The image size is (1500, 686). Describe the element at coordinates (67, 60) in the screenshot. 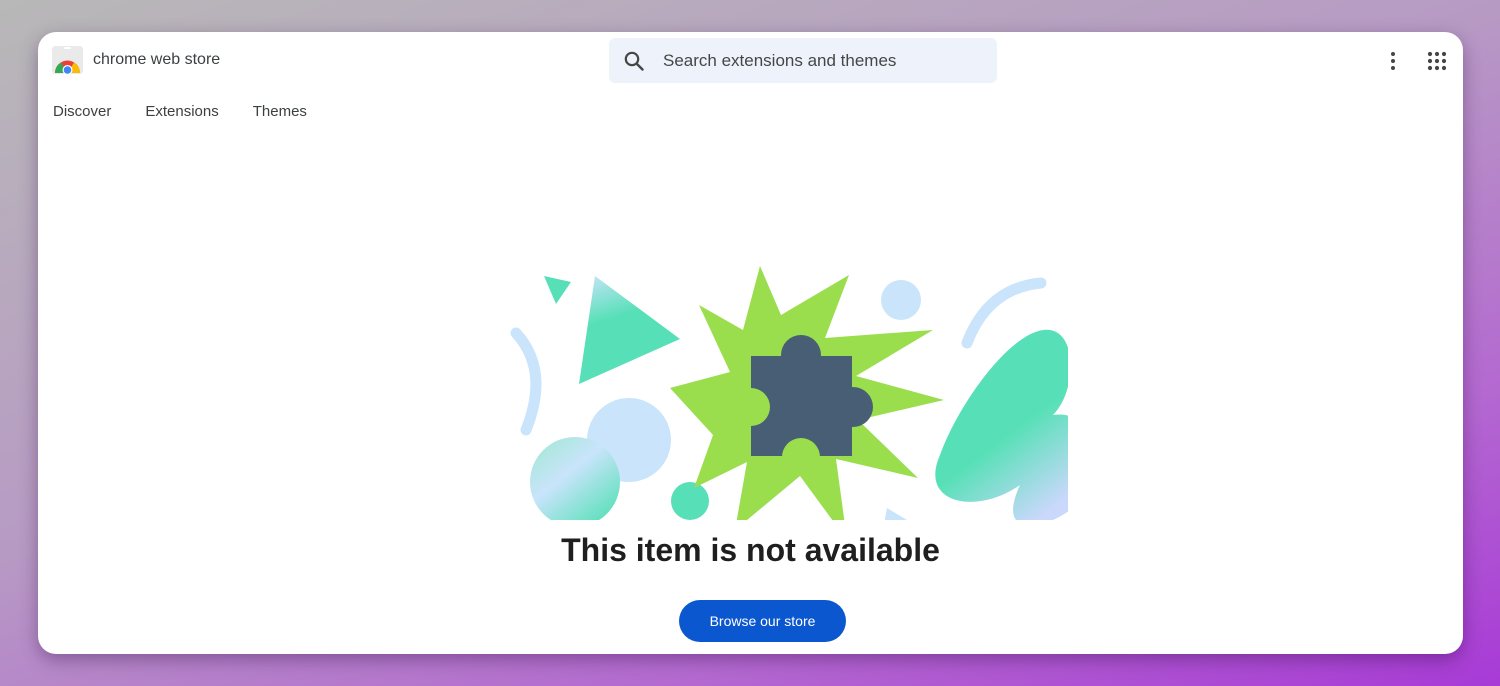

I see `chrome-web-store-logo-icon` at that location.